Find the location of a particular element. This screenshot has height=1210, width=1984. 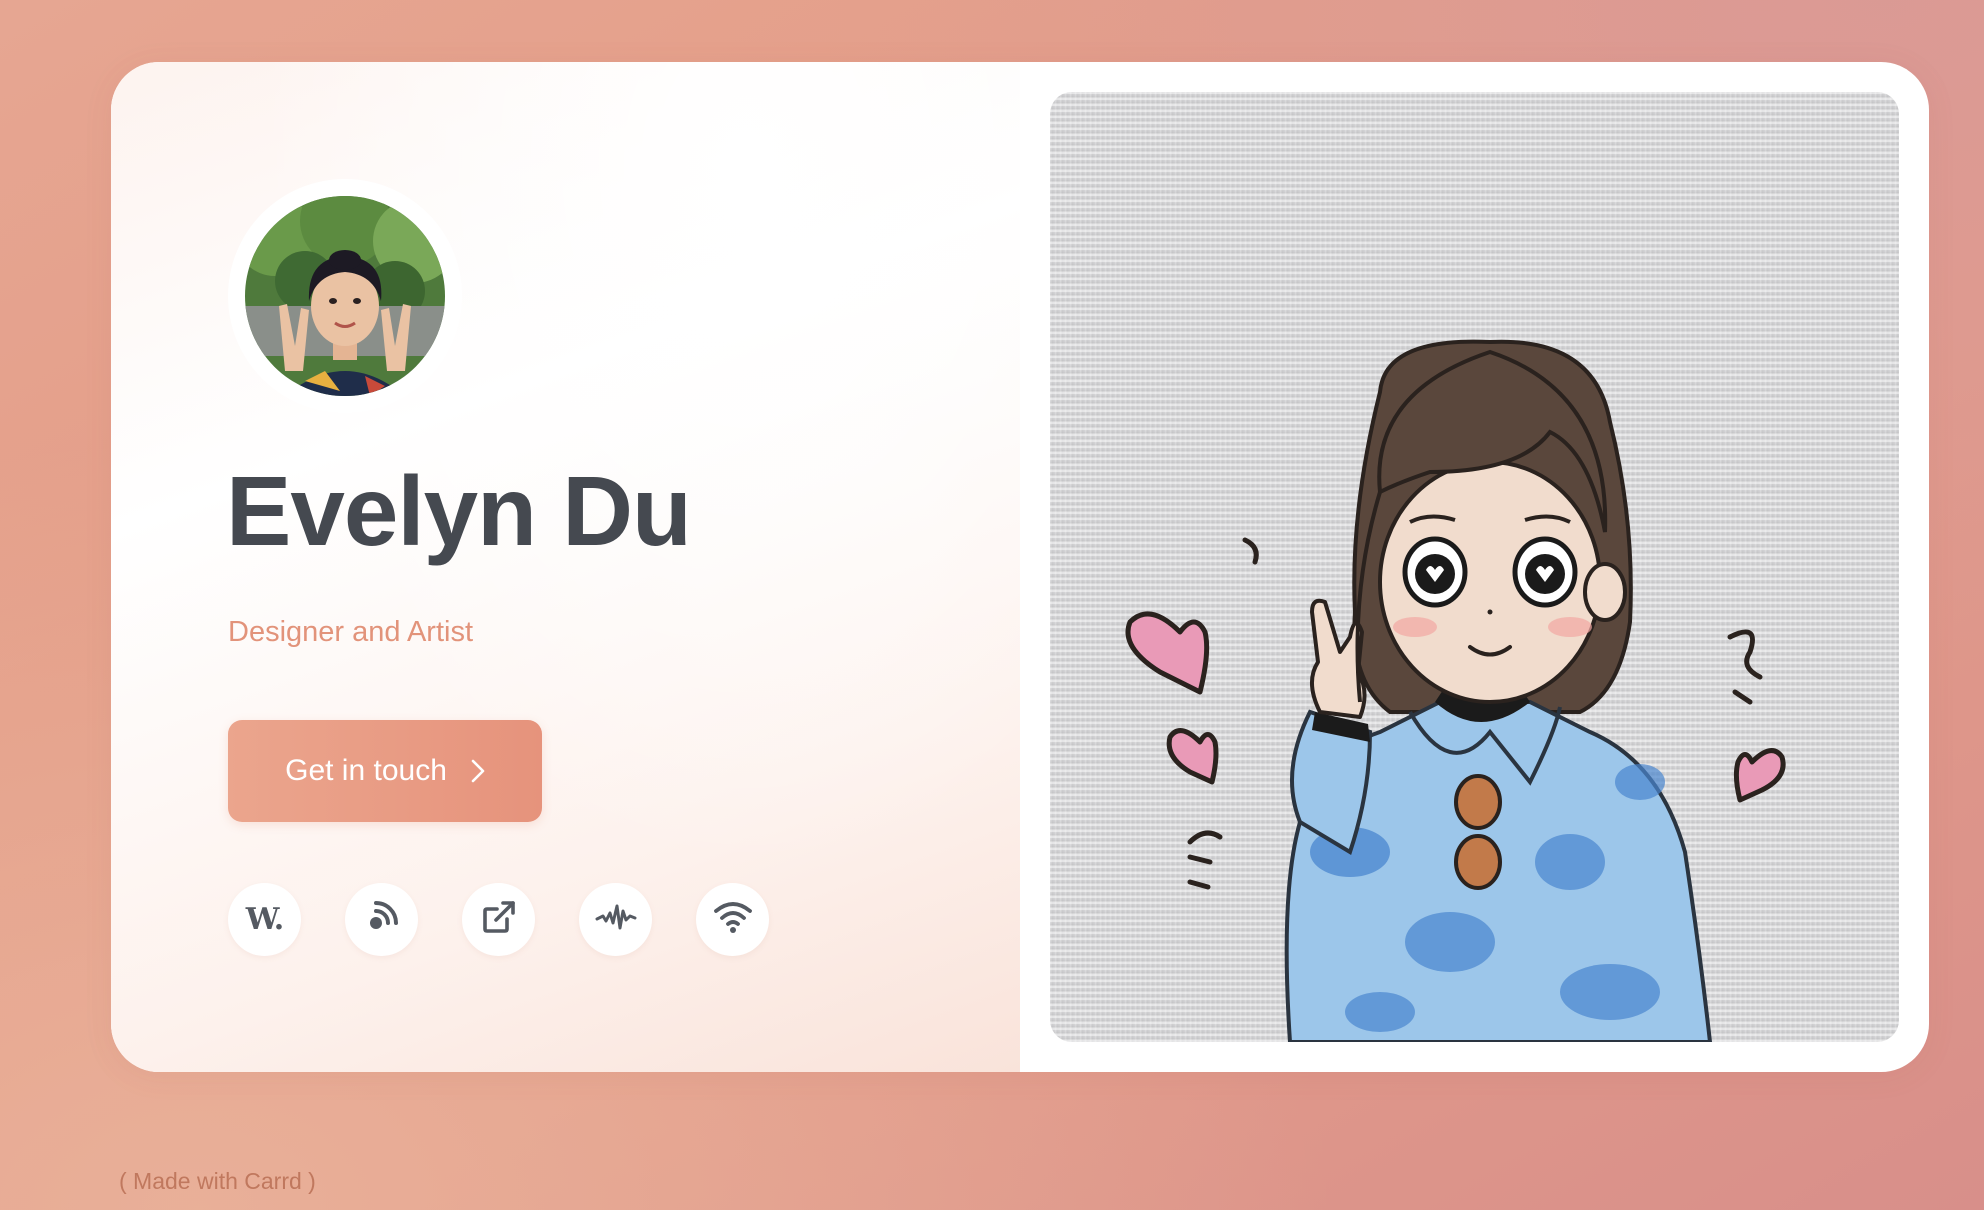

profile-tagline: Designer and Artist is located at coordinates (351, 632).